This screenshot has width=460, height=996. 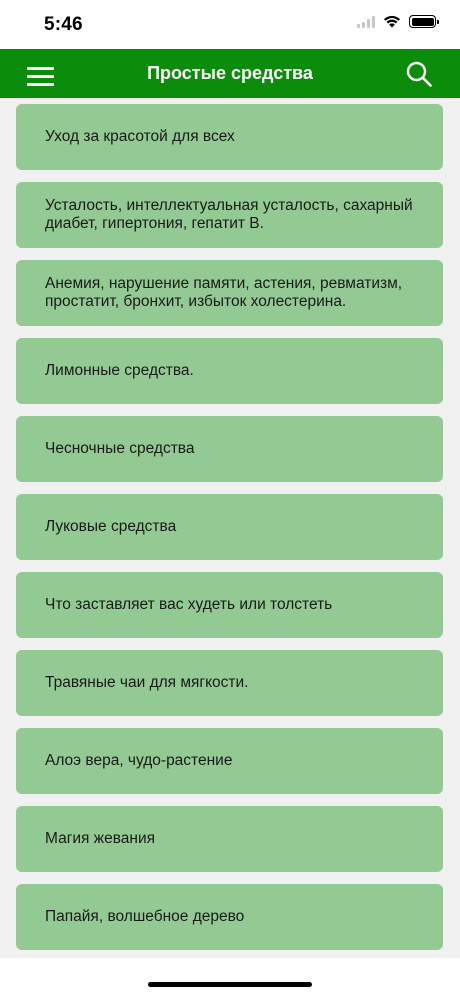 I want to click on status-bar: 5:46, so click(x=230, y=24).